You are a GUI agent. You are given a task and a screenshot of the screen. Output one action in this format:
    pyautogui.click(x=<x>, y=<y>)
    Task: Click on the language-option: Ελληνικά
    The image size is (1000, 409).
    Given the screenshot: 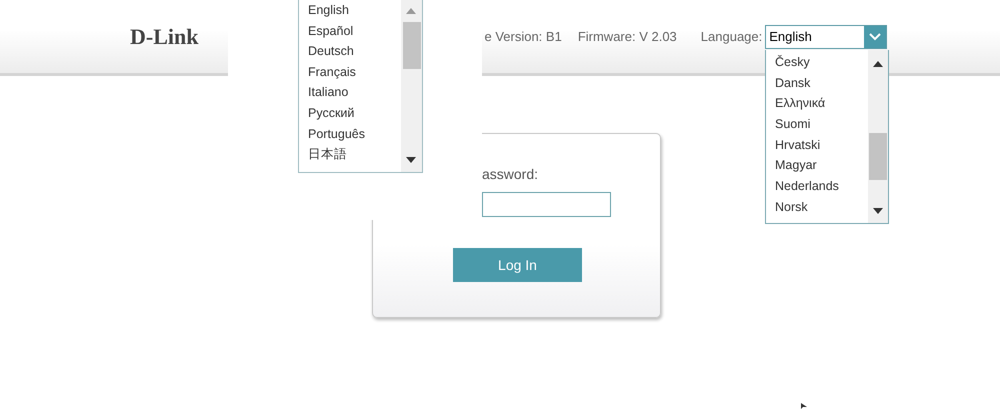 What is the action you would take?
    pyautogui.click(x=817, y=103)
    